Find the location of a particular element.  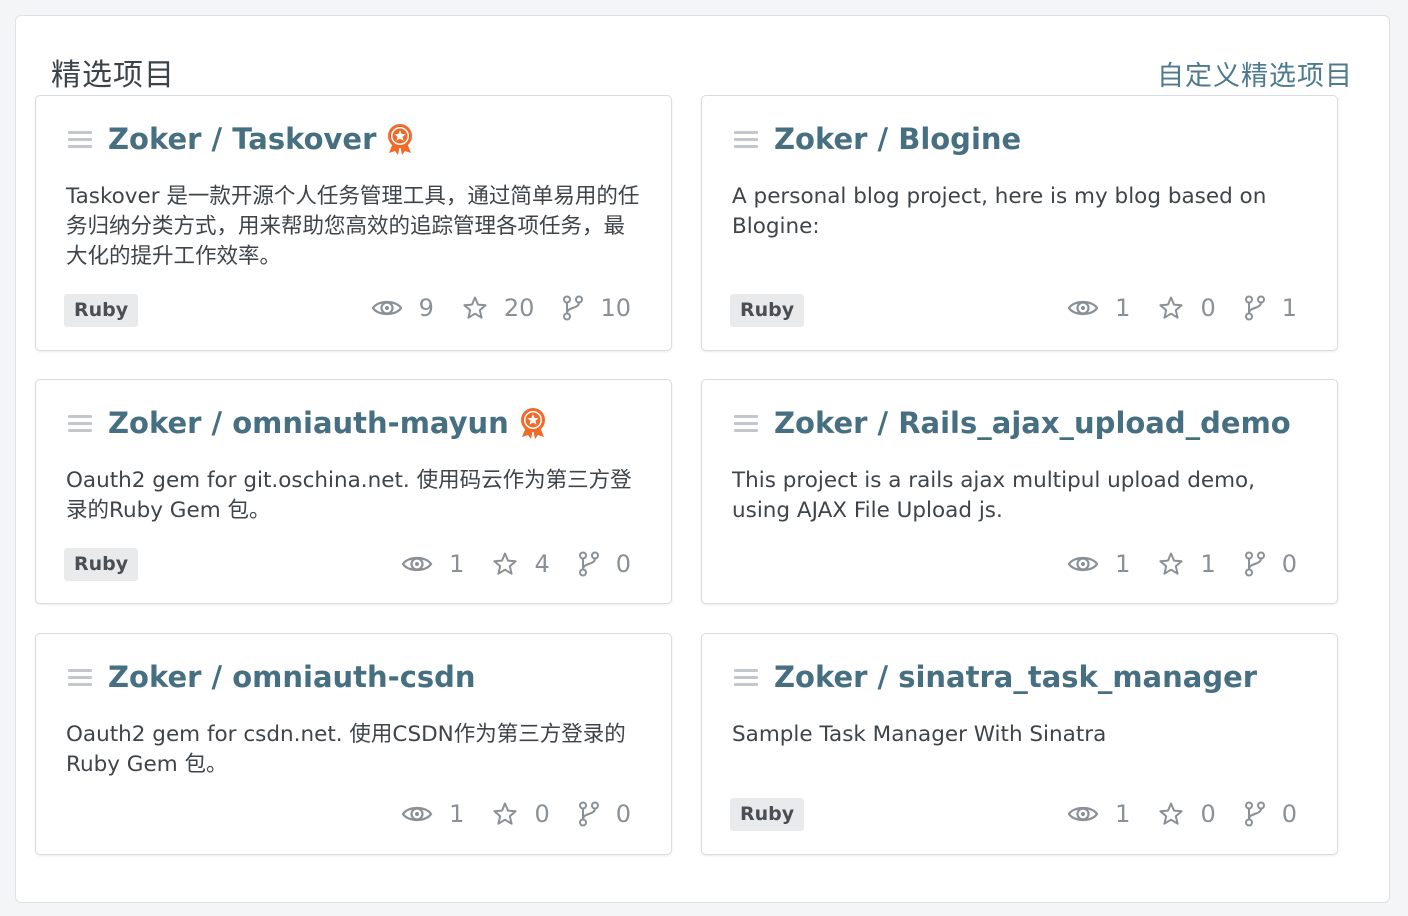

project-stats: 9 20 10 is located at coordinates (501, 308).